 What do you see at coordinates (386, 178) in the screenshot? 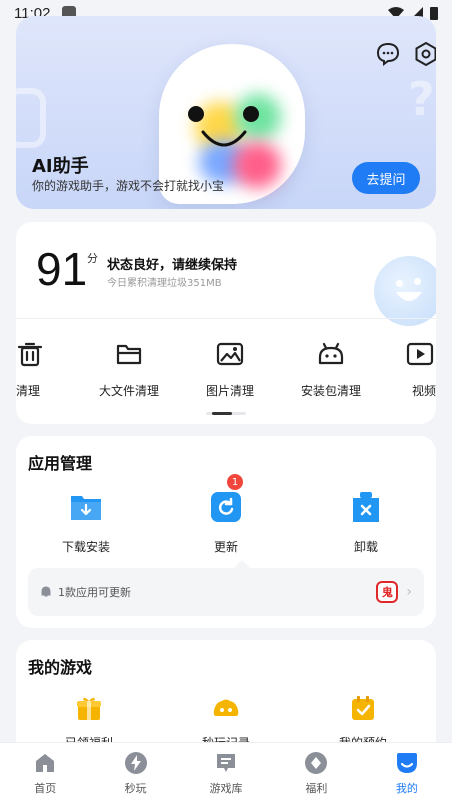
I see `ask-question-button: 去提问` at bounding box center [386, 178].